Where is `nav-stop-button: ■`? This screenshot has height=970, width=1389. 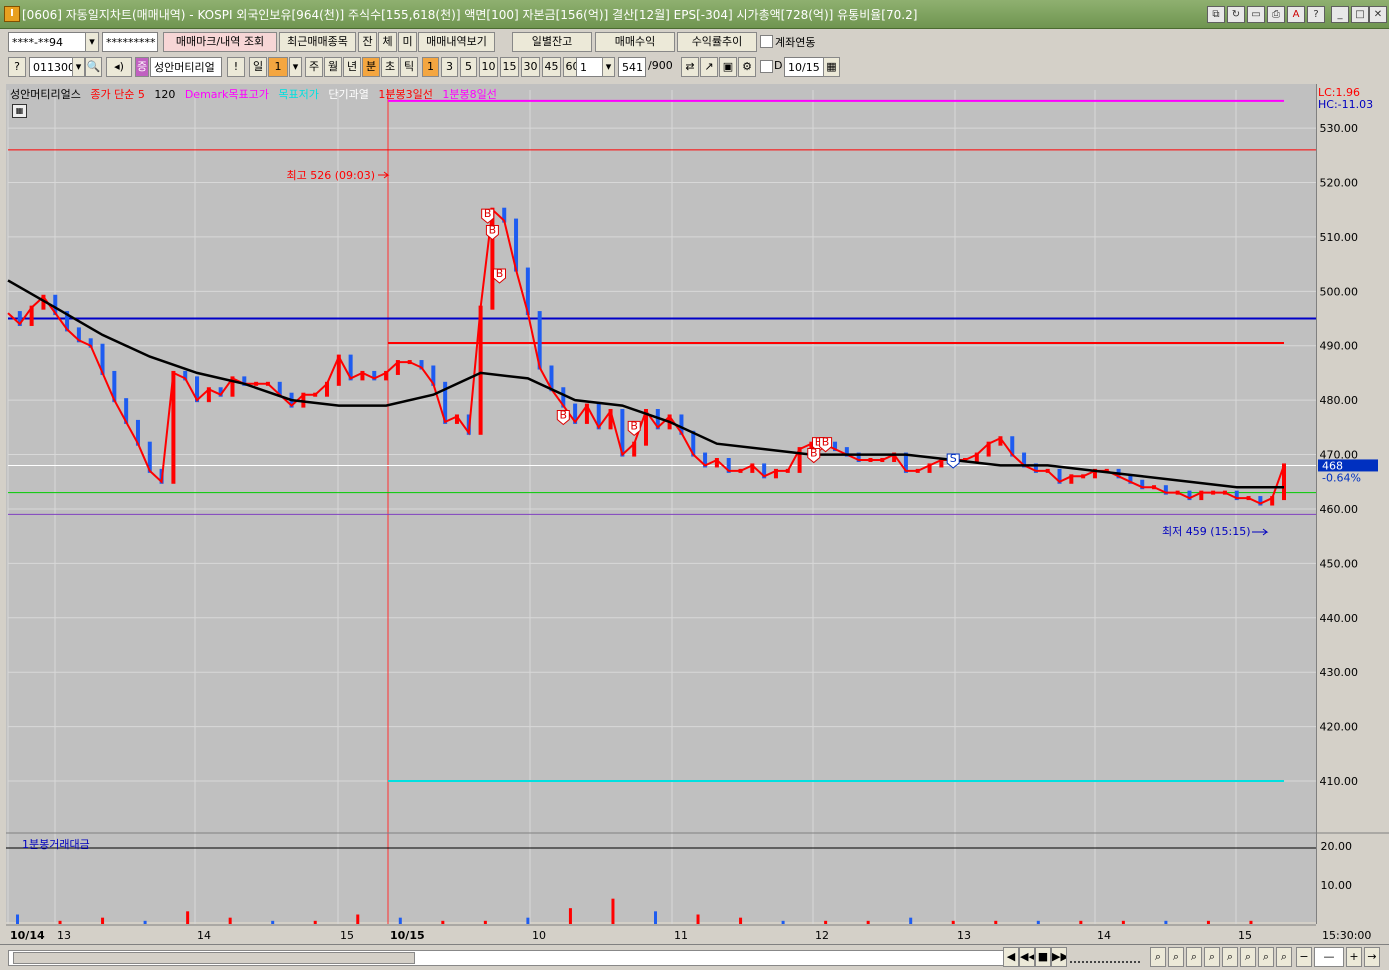 nav-stop-button: ■ is located at coordinates (1043, 957).